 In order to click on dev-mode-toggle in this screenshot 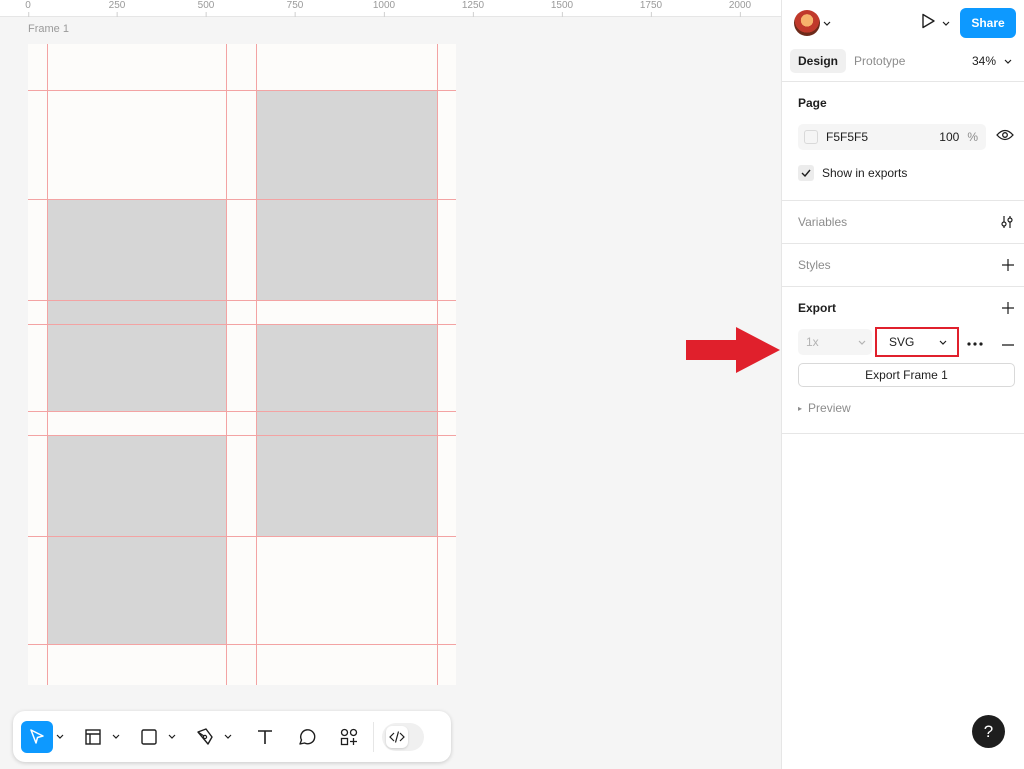, I will do `click(403, 736)`.